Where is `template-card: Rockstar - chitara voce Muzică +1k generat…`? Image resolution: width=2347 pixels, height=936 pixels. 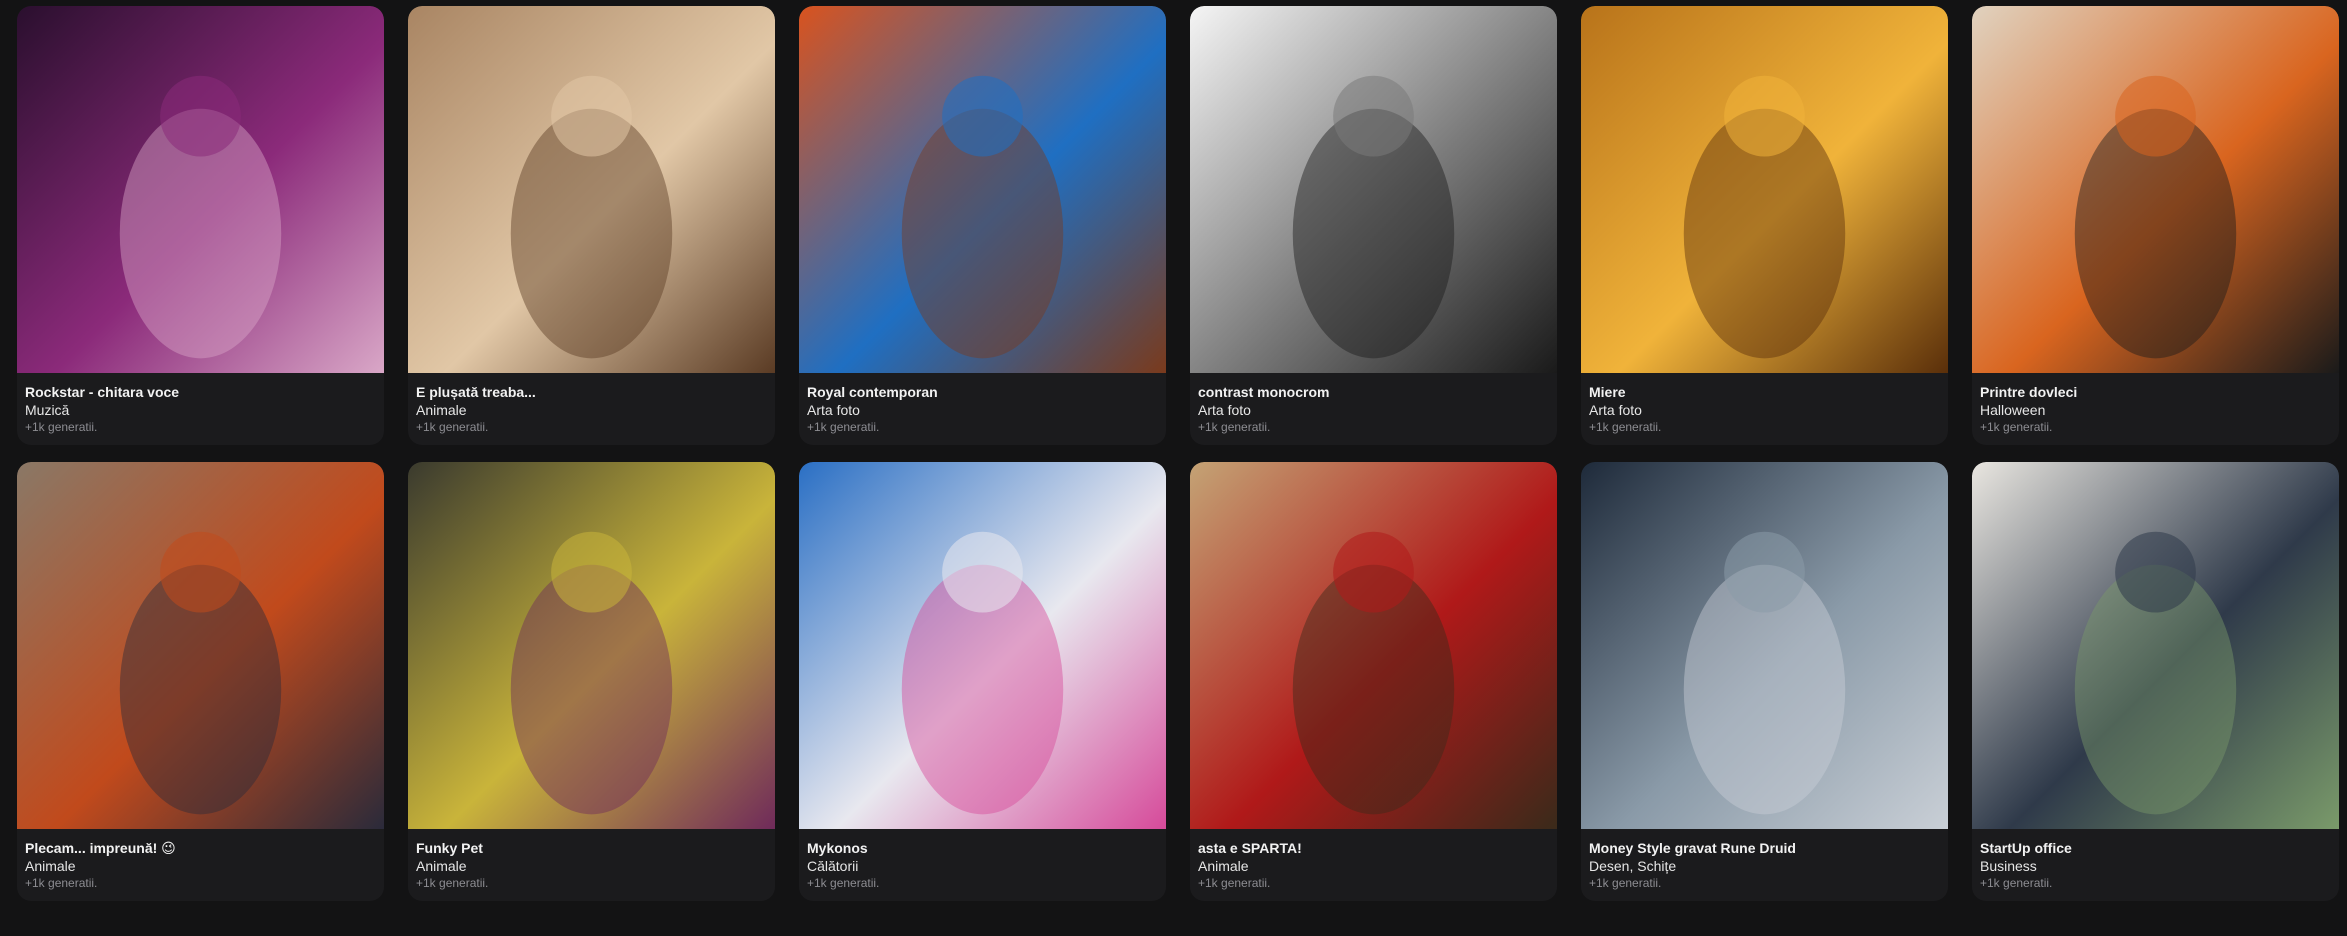 template-card: Rockstar - chitara voce Muzică +1k generat… is located at coordinates (200, 225).